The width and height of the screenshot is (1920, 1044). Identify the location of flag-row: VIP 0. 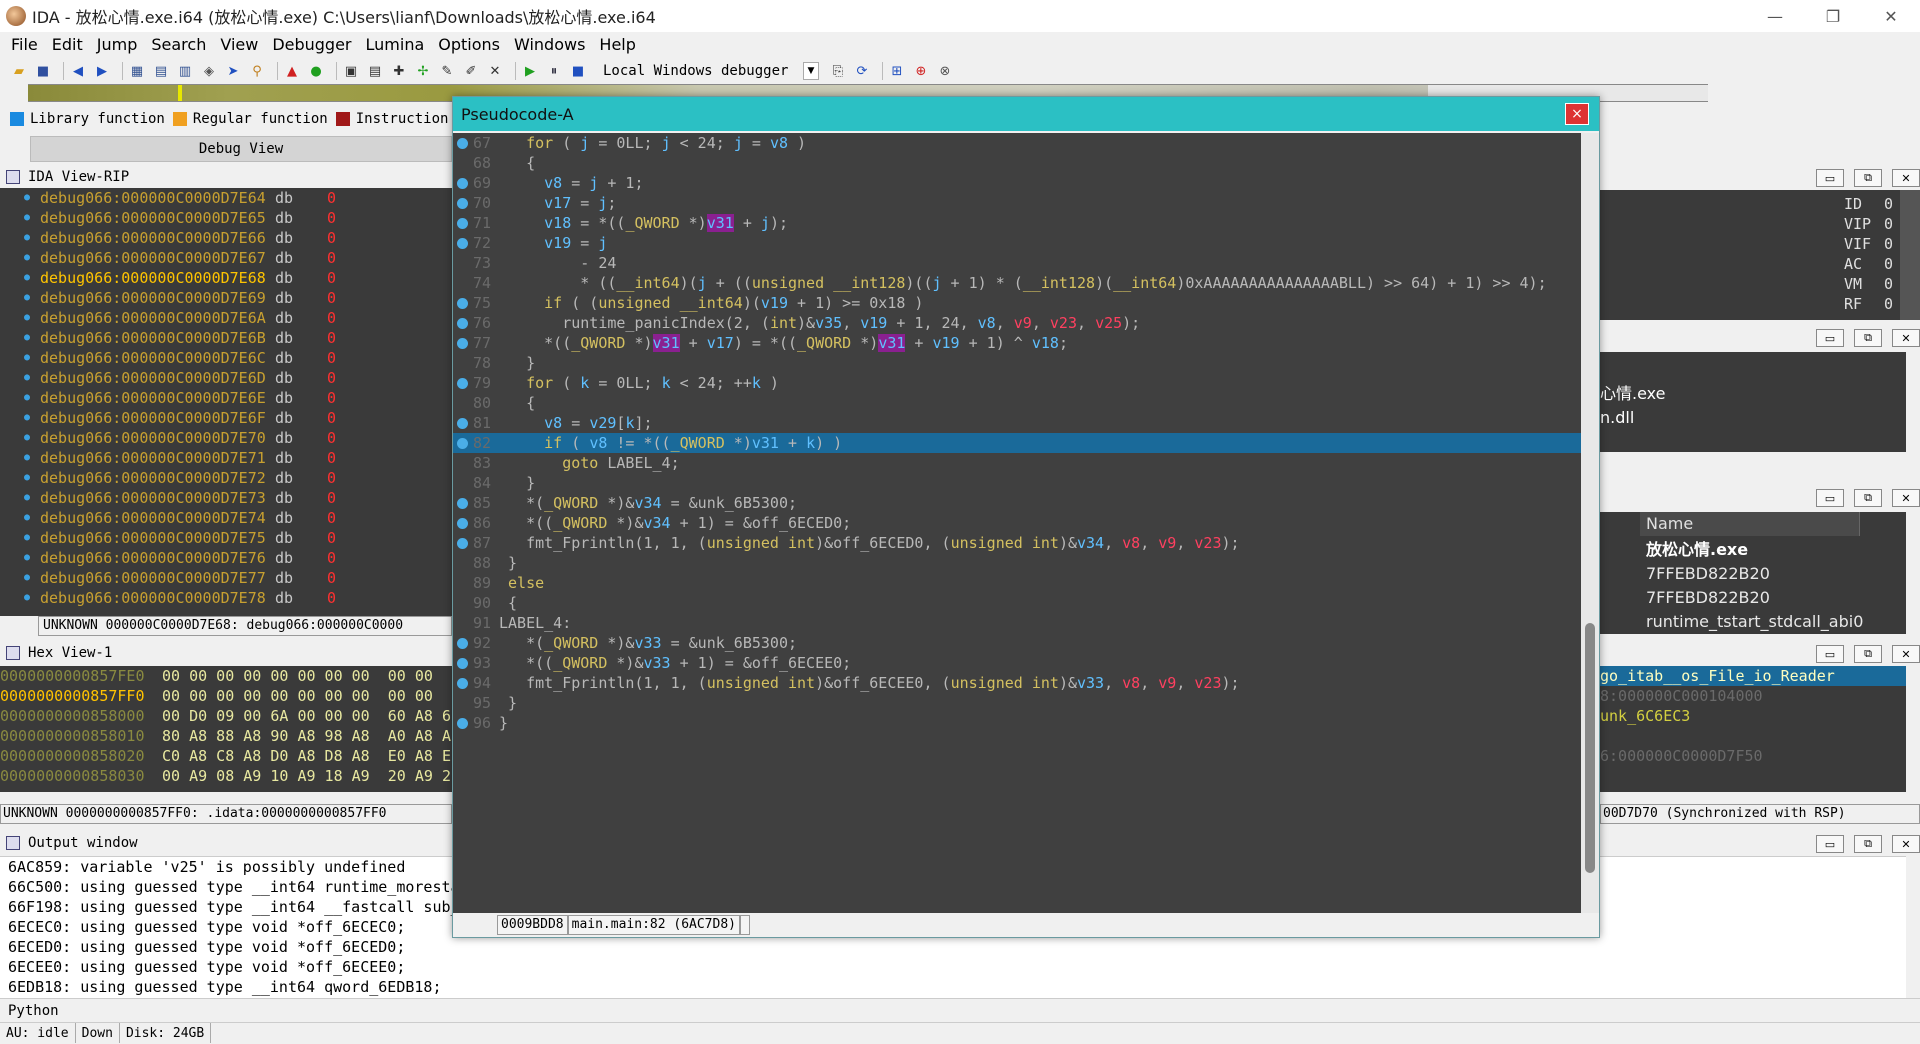
(1872, 224).